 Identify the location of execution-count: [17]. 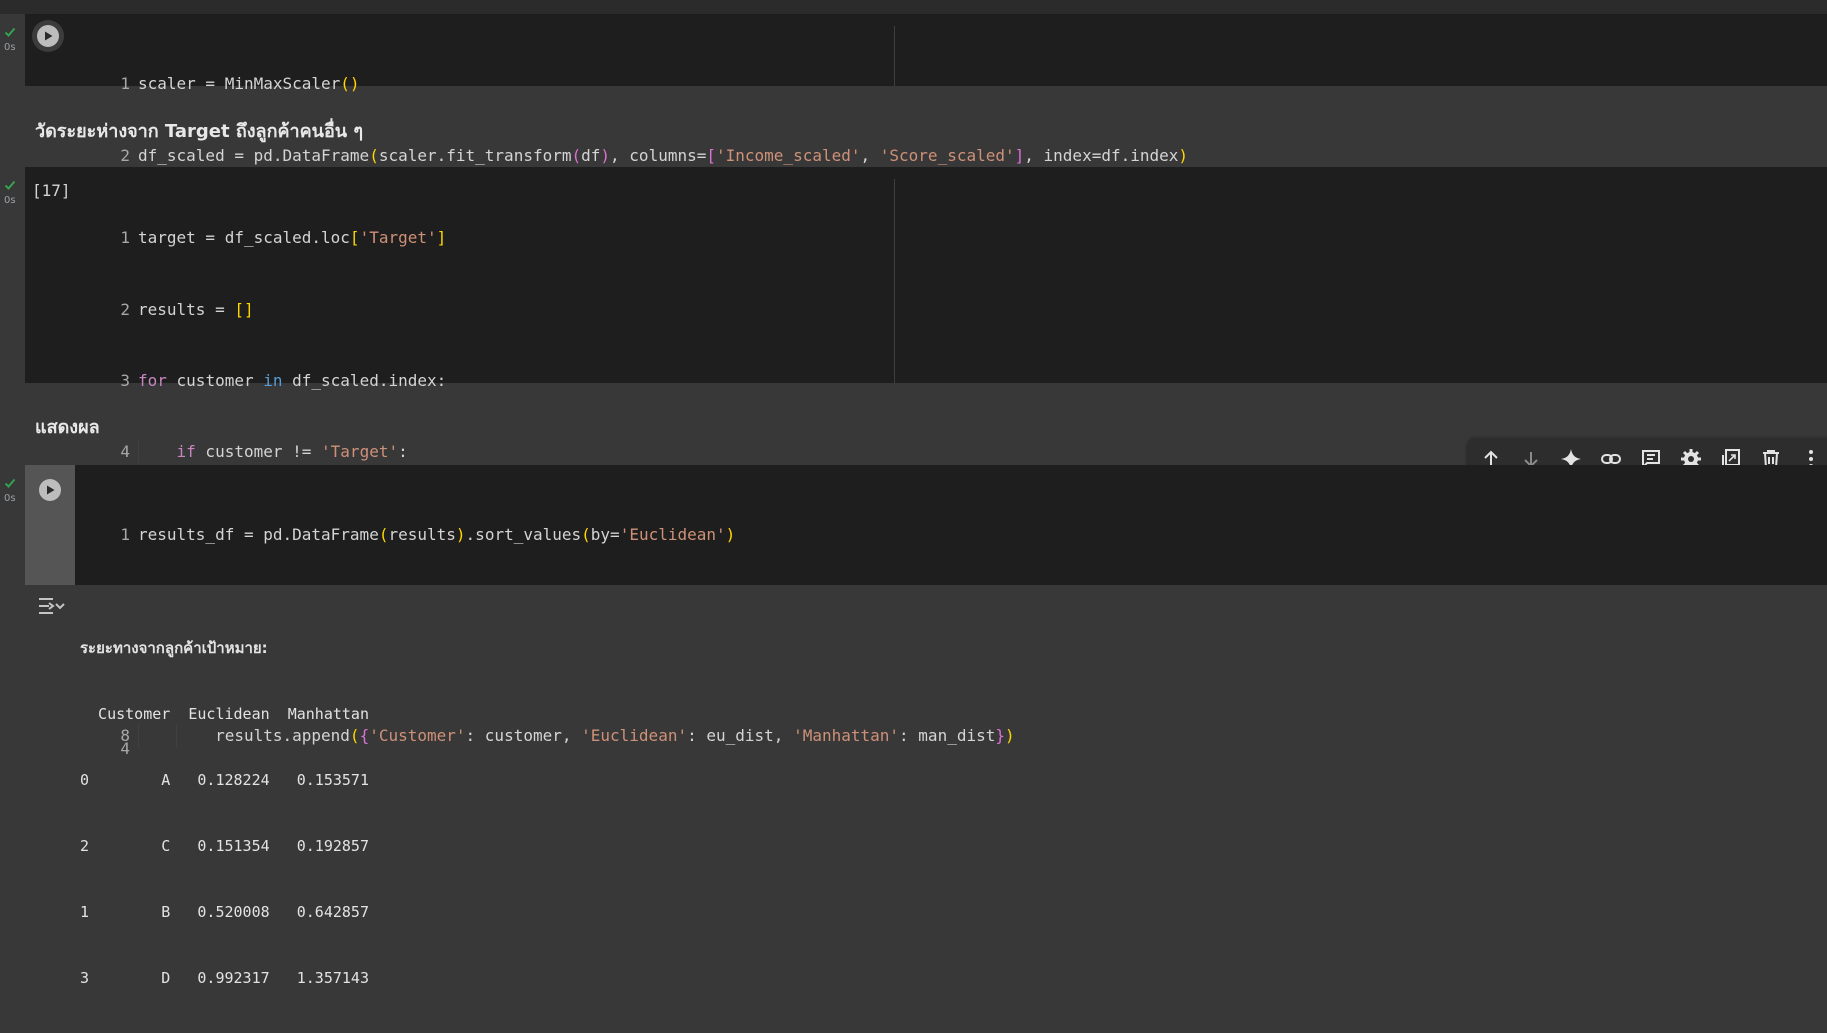
(51, 190).